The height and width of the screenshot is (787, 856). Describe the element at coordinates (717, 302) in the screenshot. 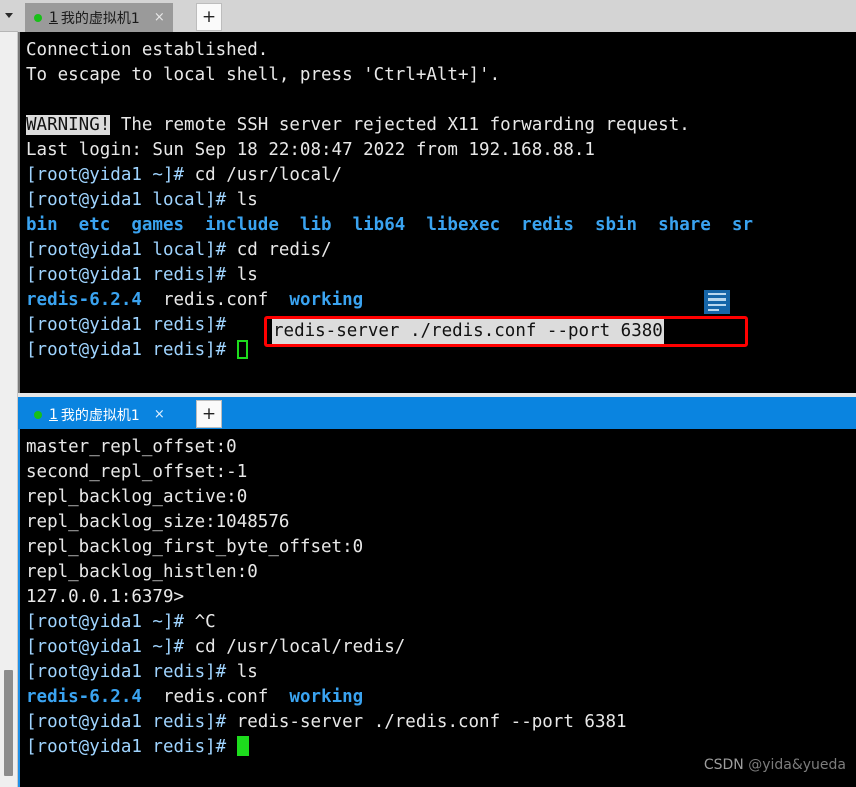

I see `list-lines-icon` at that location.